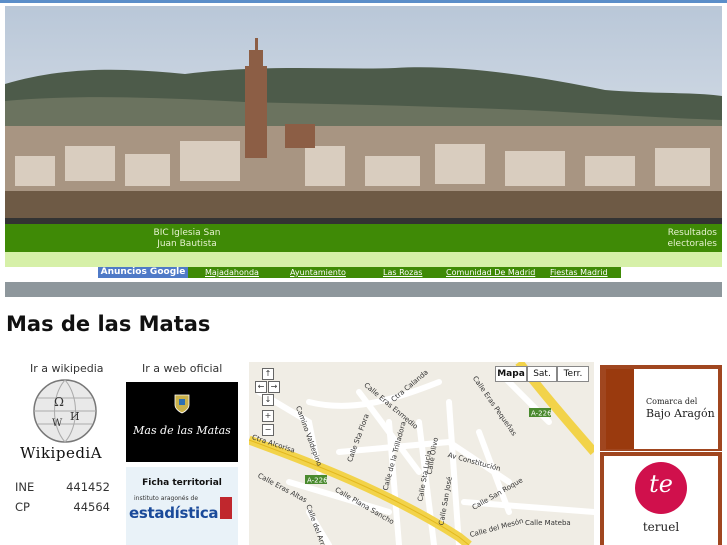 This screenshot has width=727, height=545. I want to click on teruel-banner: te teruel, so click(661, 498).